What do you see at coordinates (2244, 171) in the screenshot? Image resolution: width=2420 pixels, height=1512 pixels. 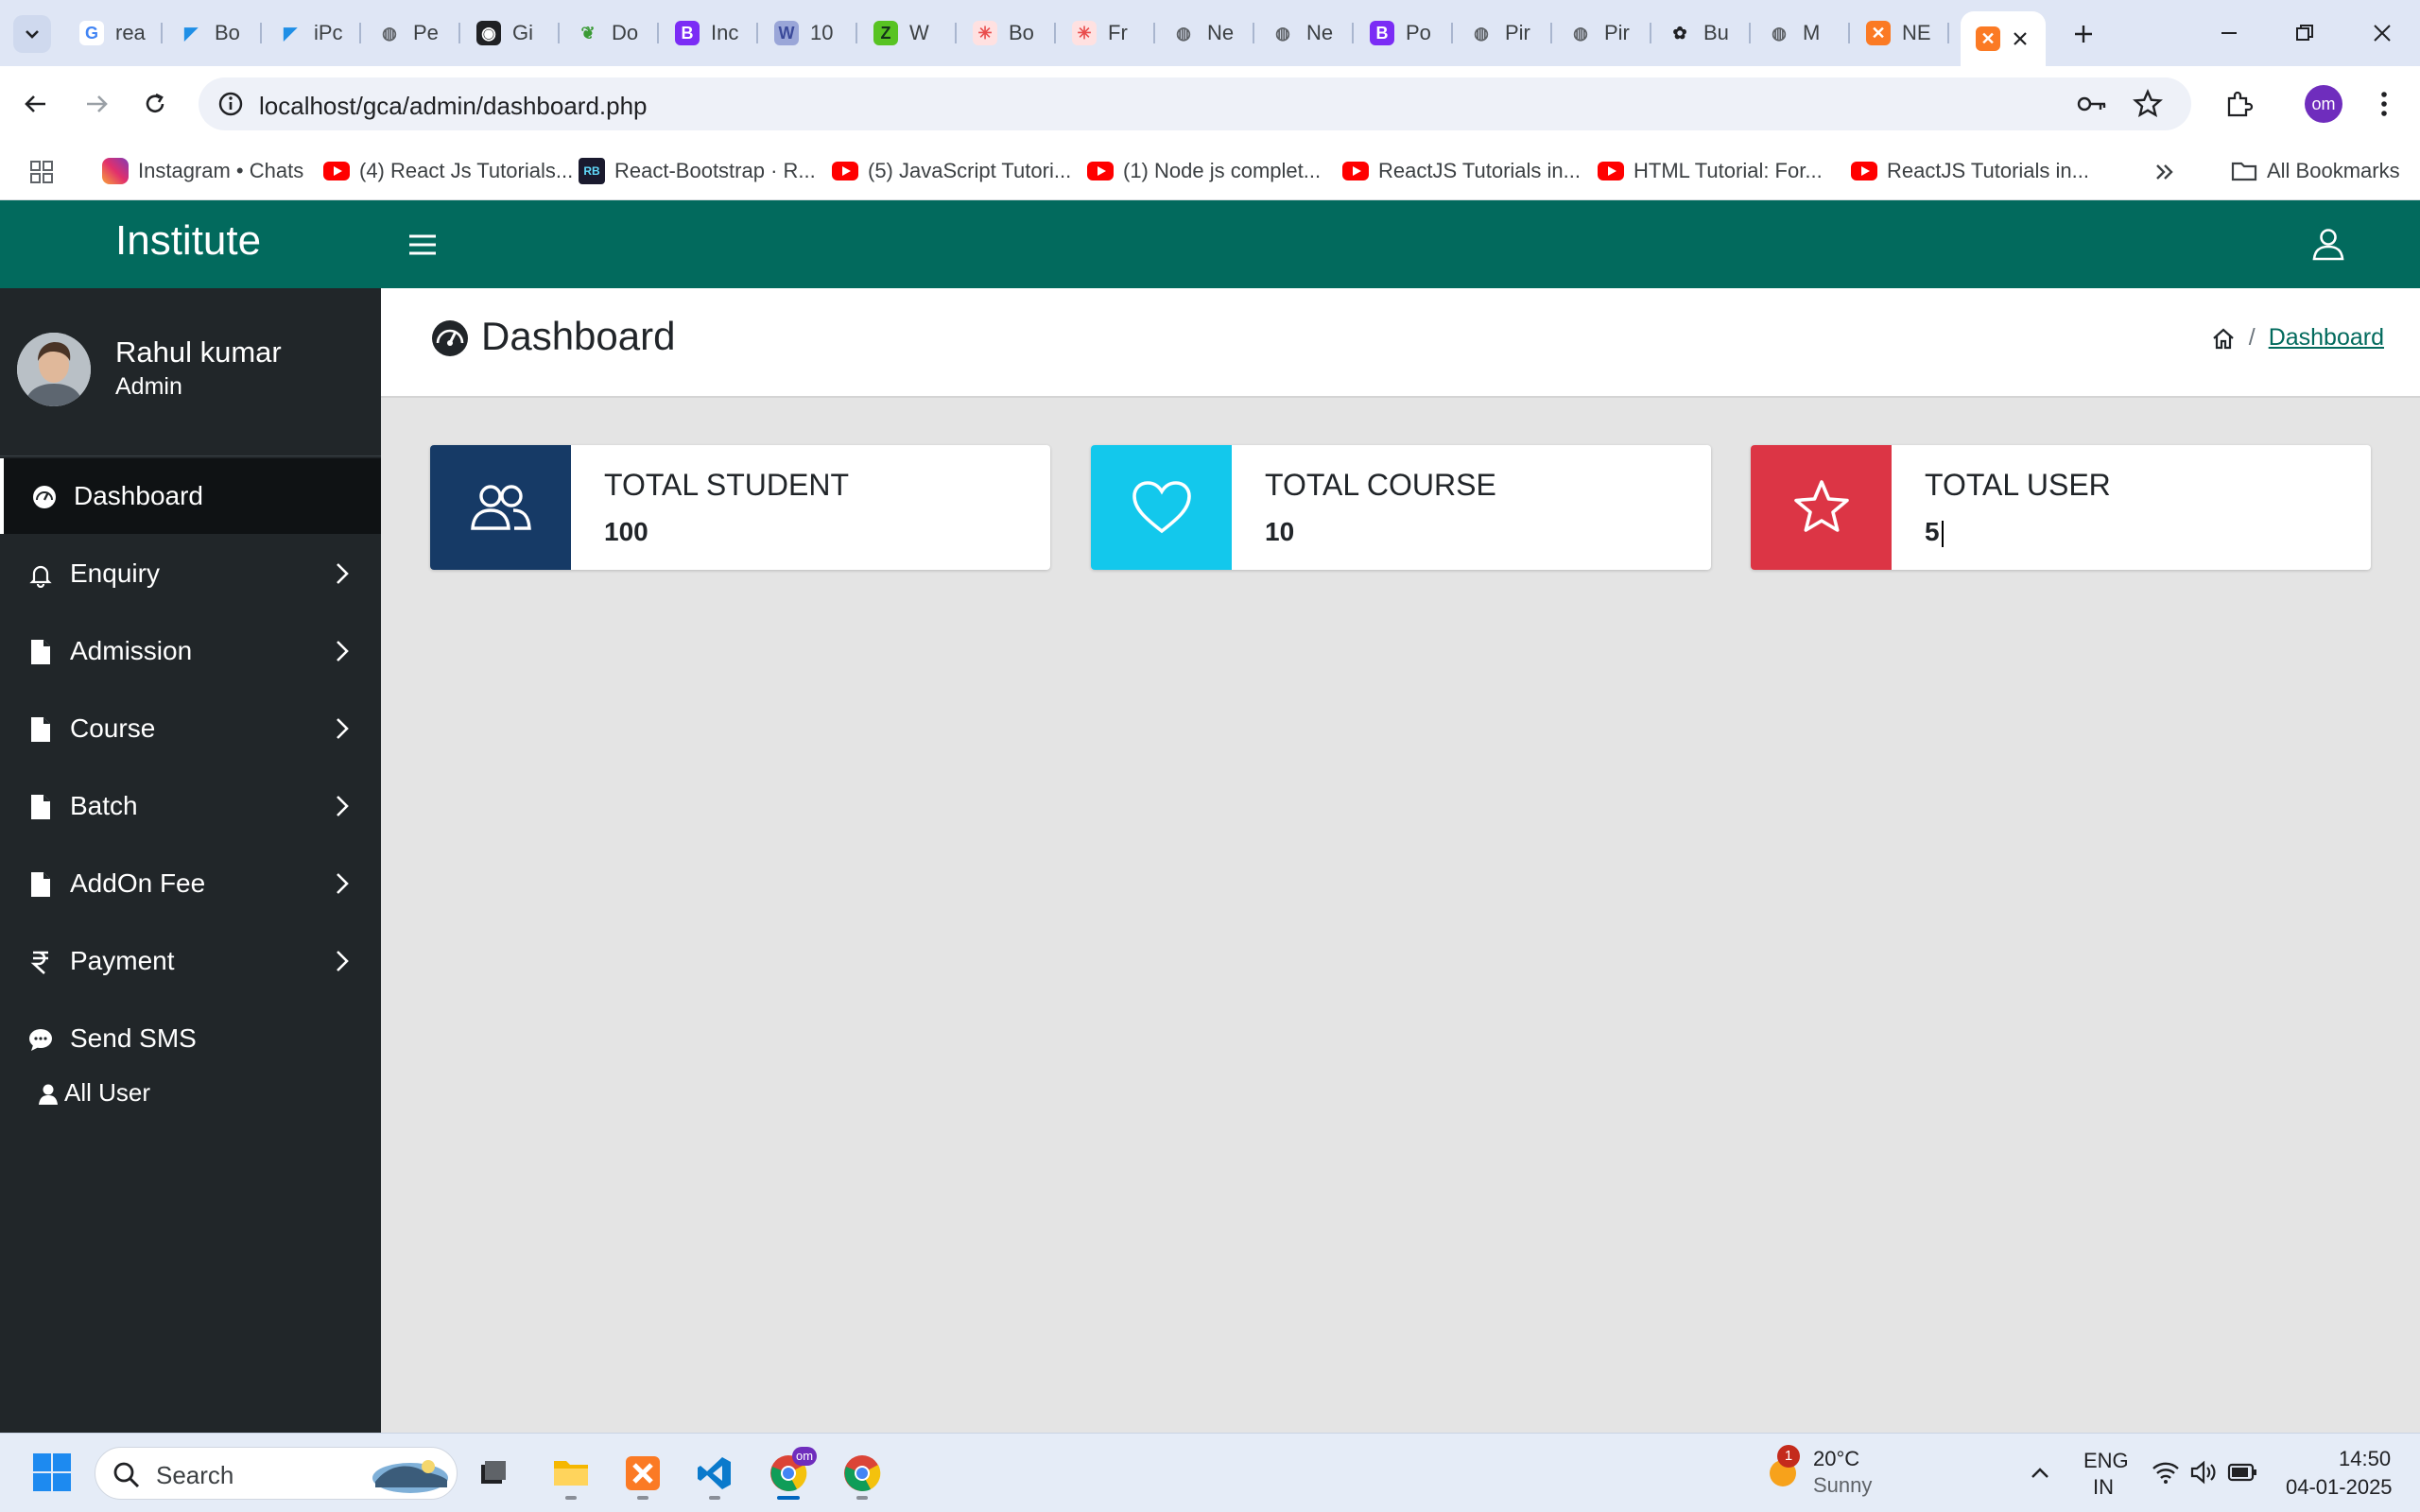 I see `folder-icon` at bounding box center [2244, 171].